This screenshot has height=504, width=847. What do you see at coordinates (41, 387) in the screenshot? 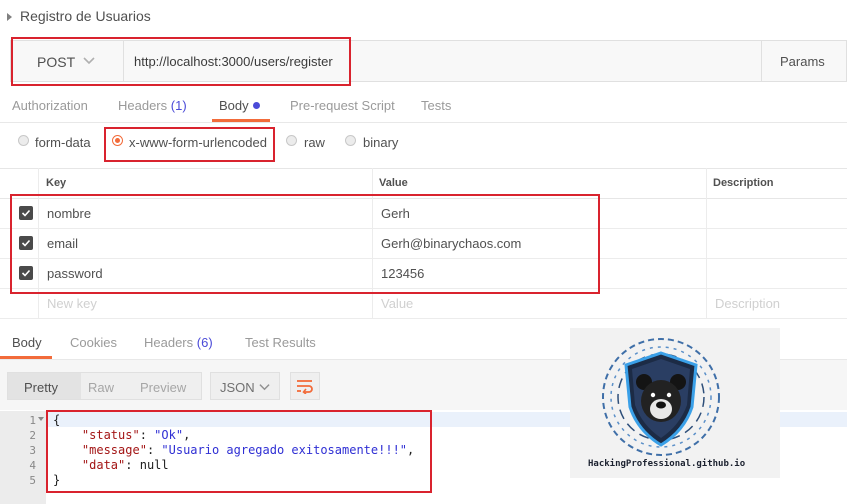
I see `mode-pretty: Pretty` at bounding box center [41, 387].